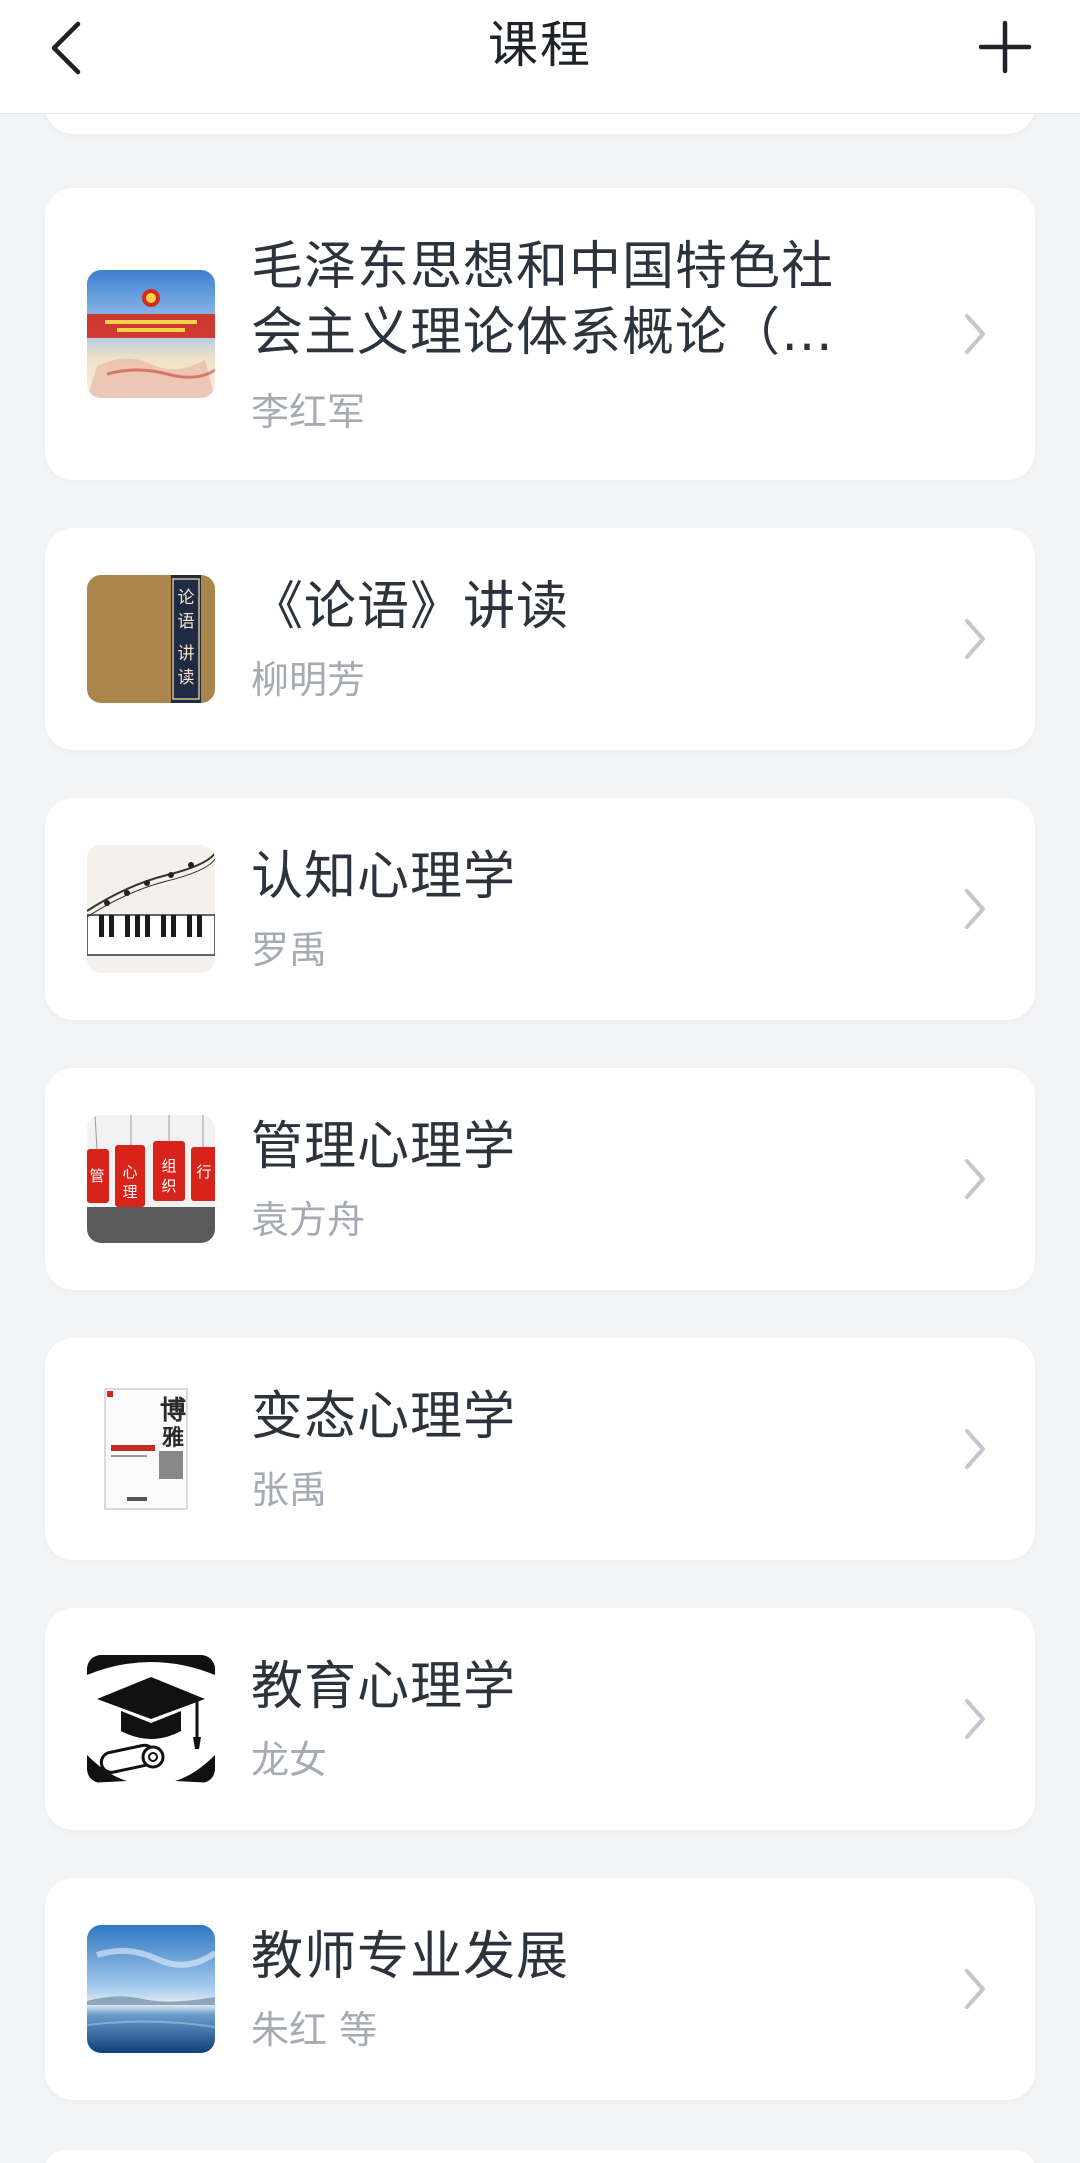 The width and height of the screenshot is (1080, 2163). What do you see at coordinates (173, 1438) in the screenshot?
I see `svg-text: 雅` at bounding box center [173, 1438].